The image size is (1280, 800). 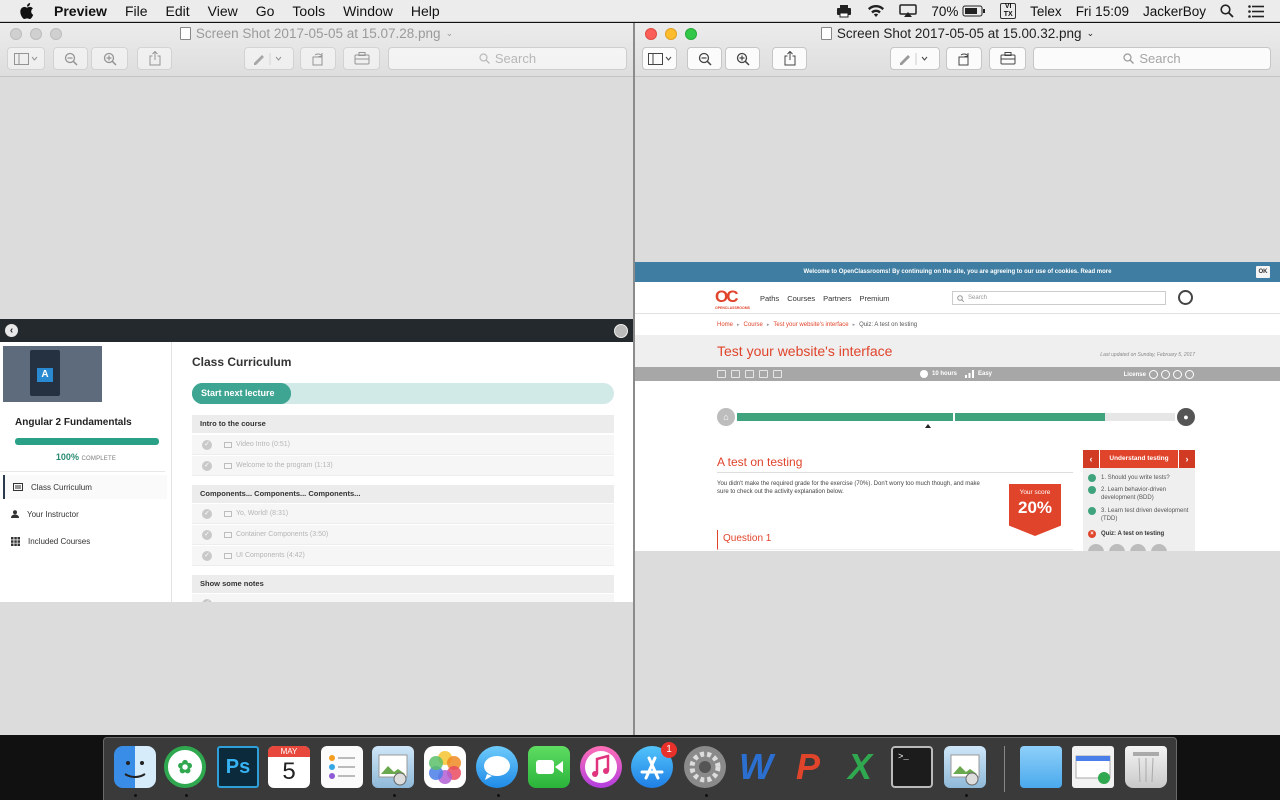 I want to click on score-value: 20%, so click(x=1035, y=507).